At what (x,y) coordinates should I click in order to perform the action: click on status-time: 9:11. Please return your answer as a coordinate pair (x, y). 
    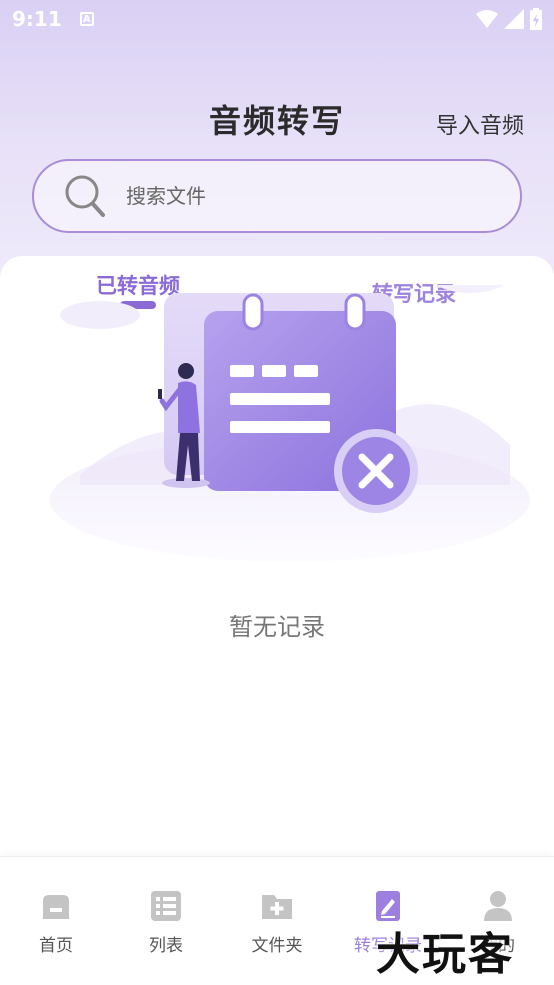
    Looking at the image, I should click on (37, 19).